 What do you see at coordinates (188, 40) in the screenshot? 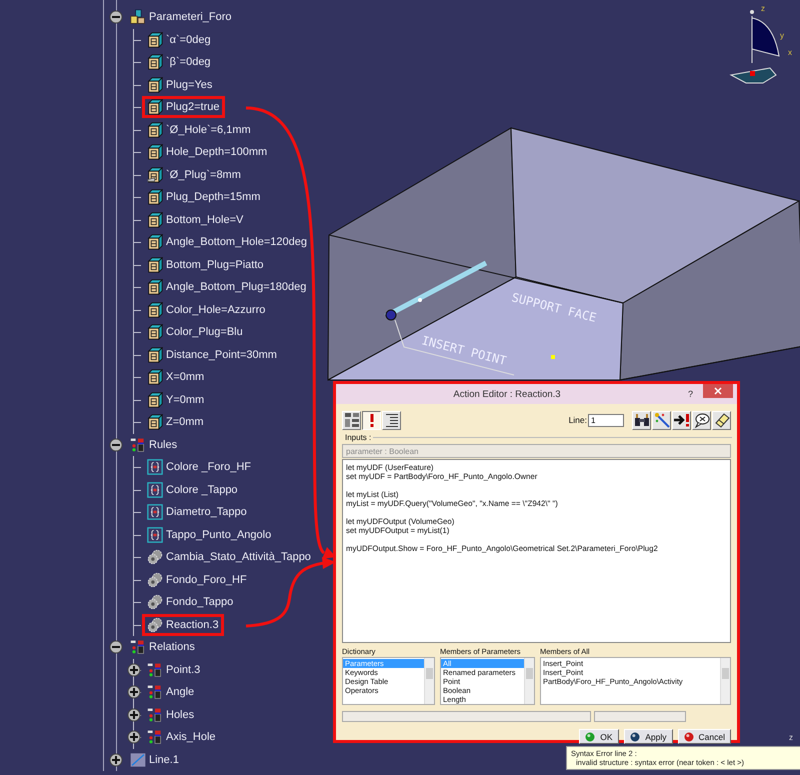
I see `tree-label: `α`=0deg` at bounding box center [188, 40].